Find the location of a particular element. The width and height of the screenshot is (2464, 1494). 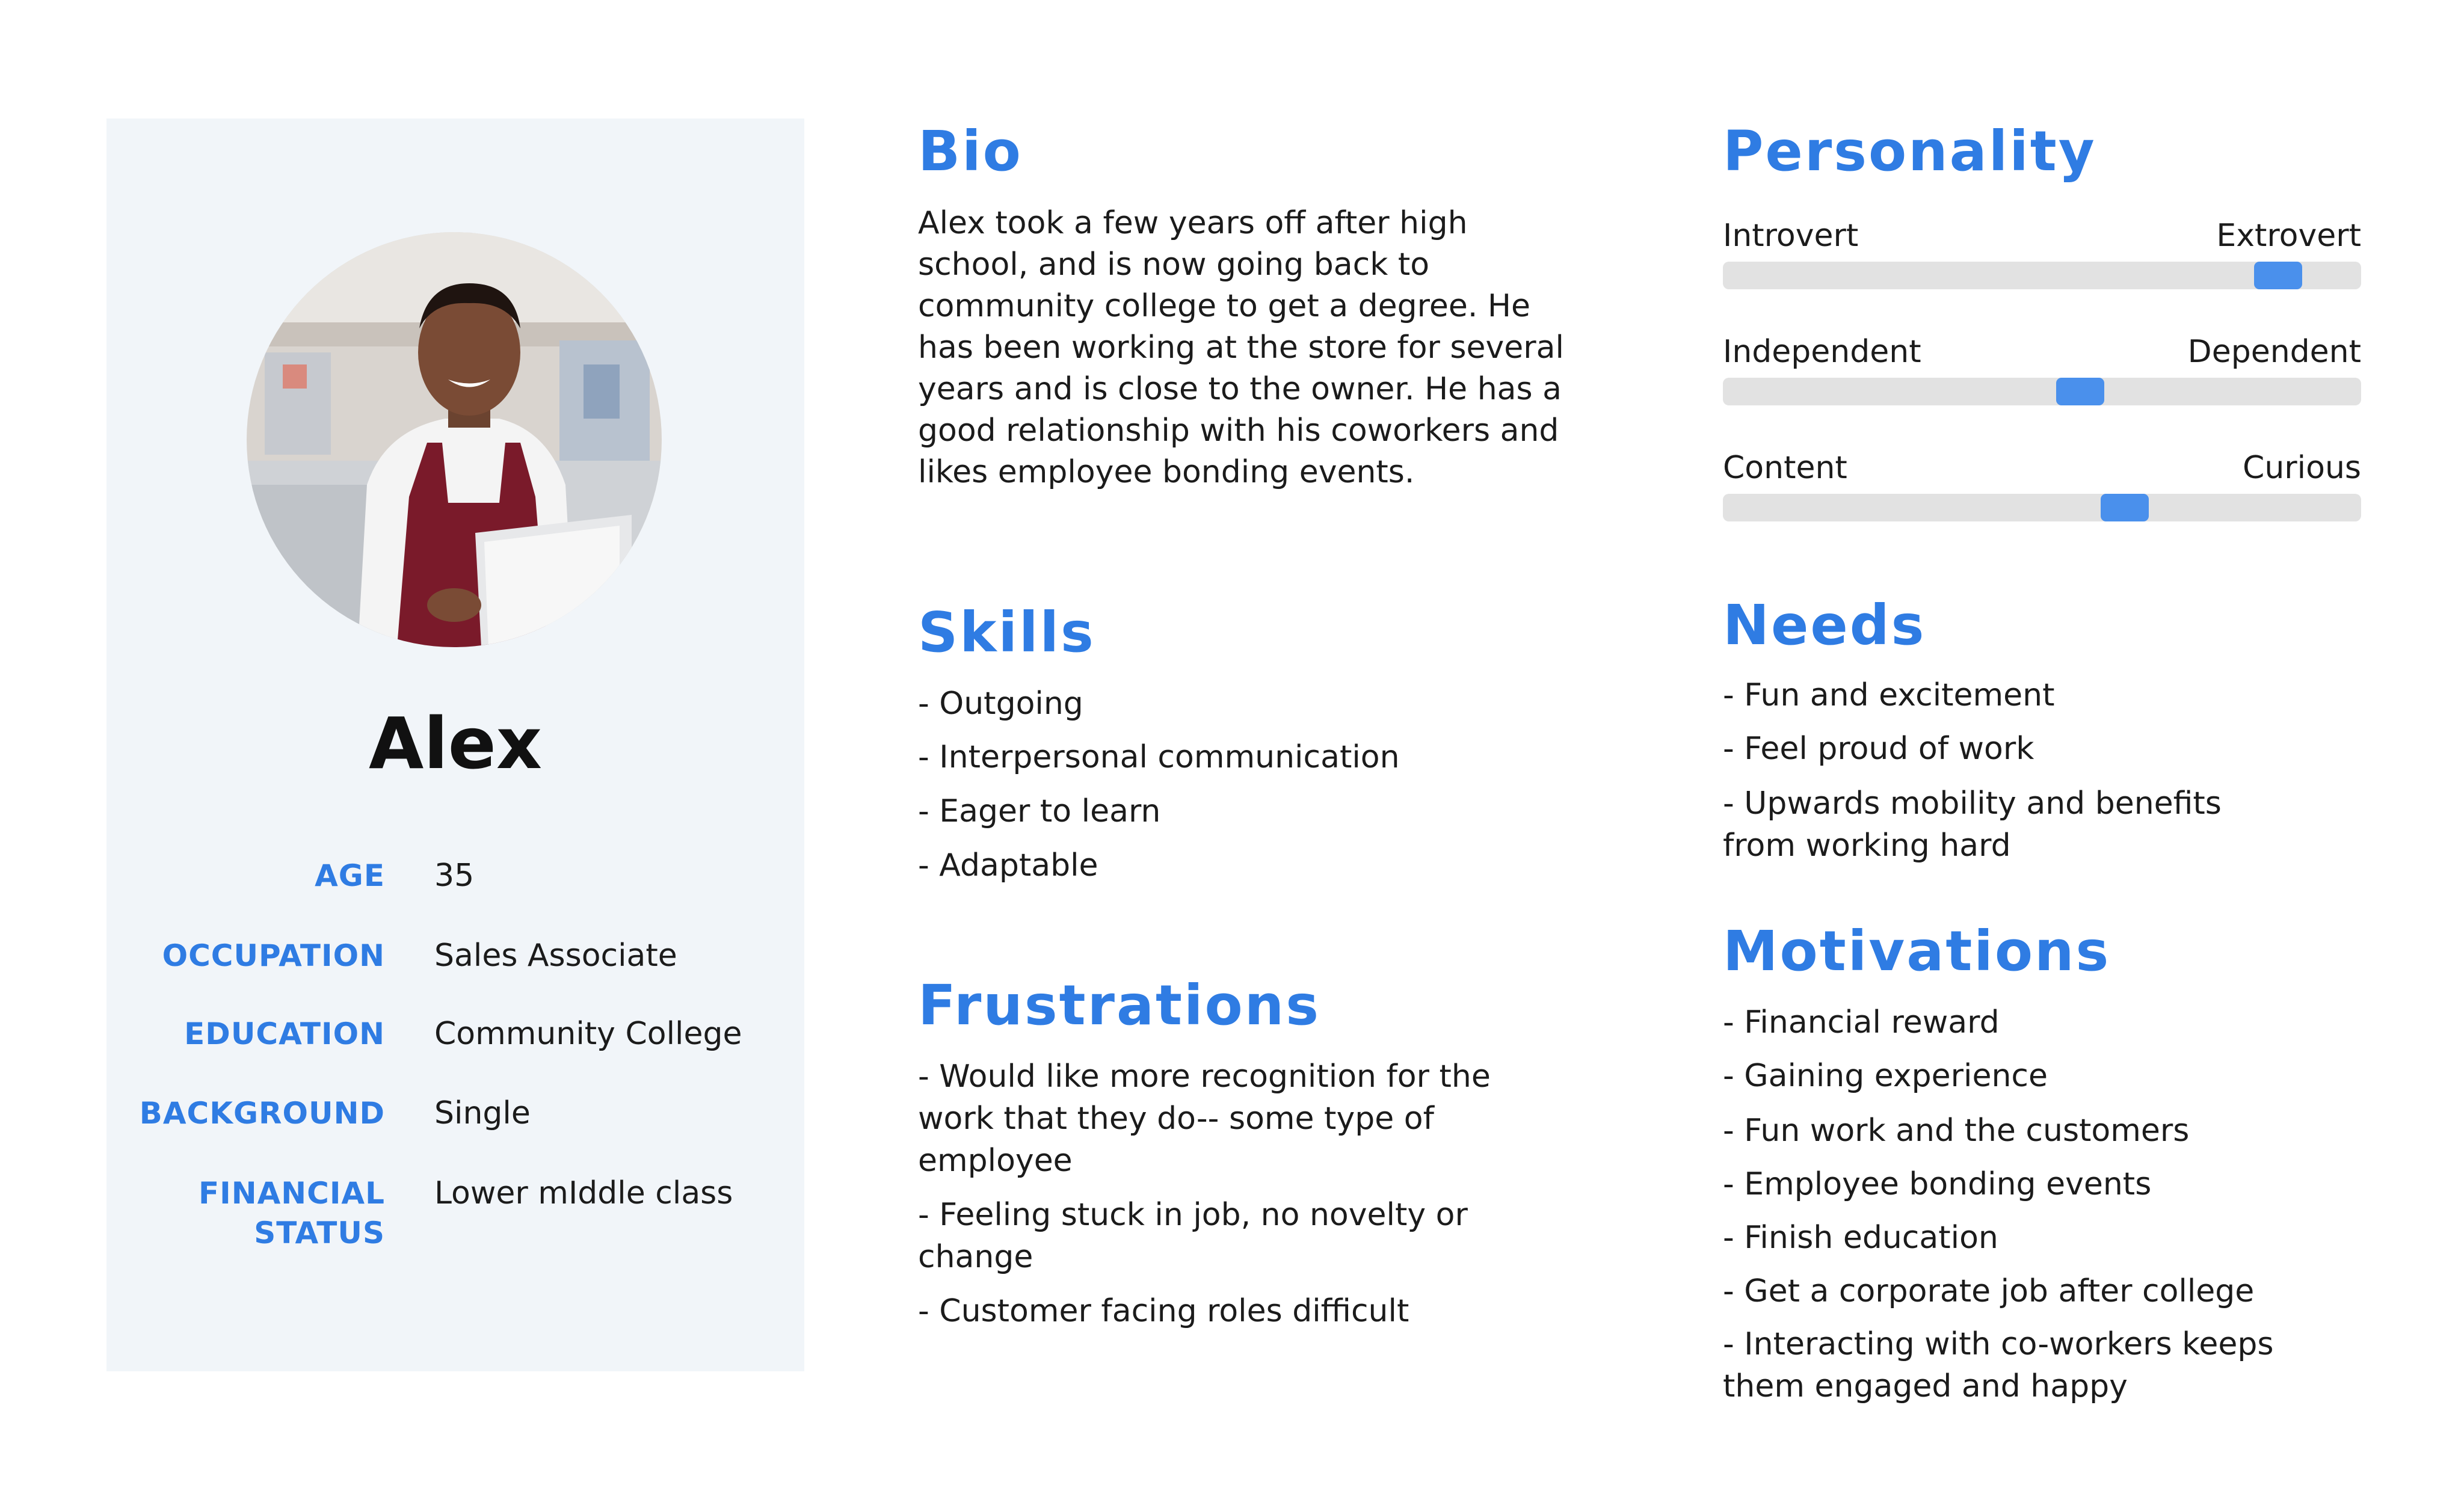

list-item: - Financial reward is located at coordinates (1862, 1022).